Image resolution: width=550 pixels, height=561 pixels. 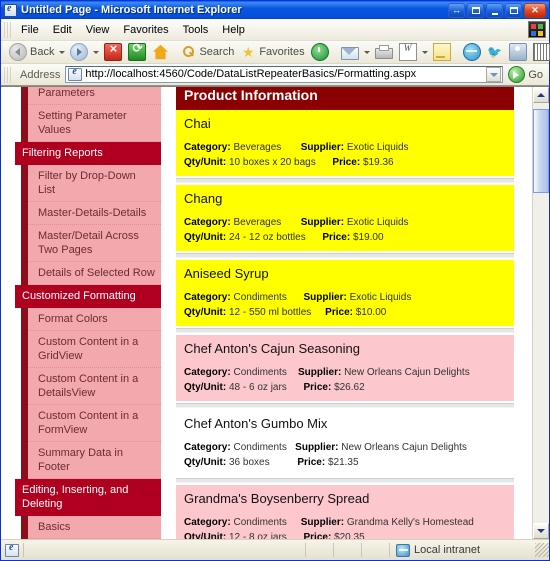 I want to click on address-label: Address, so click(x=40, y=74).